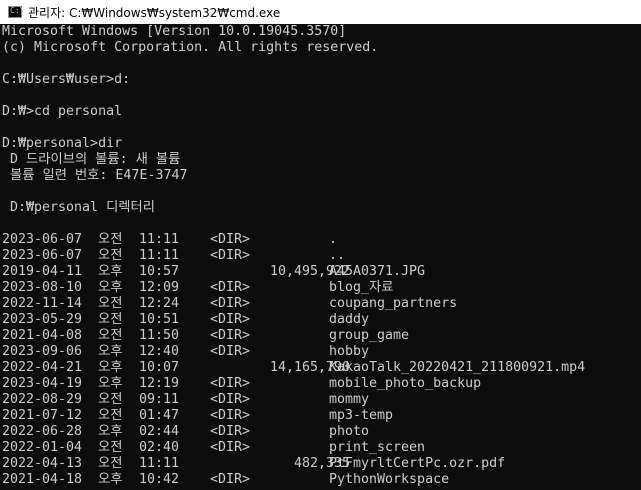 This screenshot has width=641, height=490. I want to click on entry-date: 2022-06-28, so click(42, 431).